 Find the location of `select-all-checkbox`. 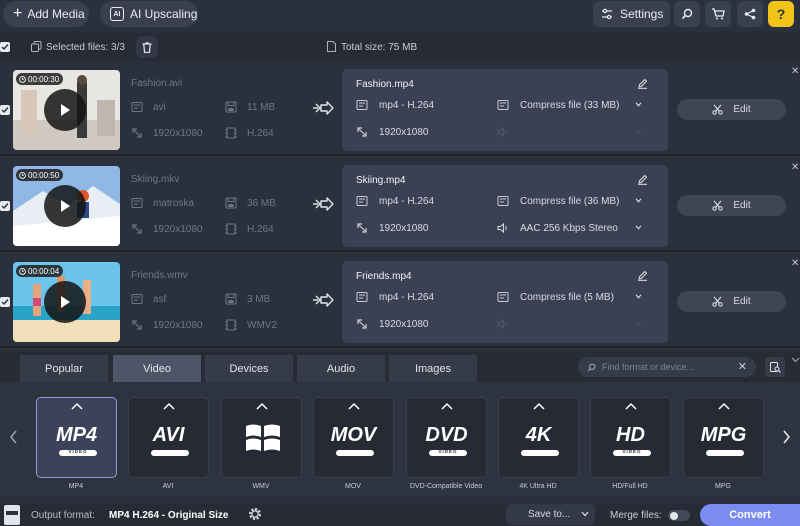

select-all-checkbox is located at coordinates (5, 47).